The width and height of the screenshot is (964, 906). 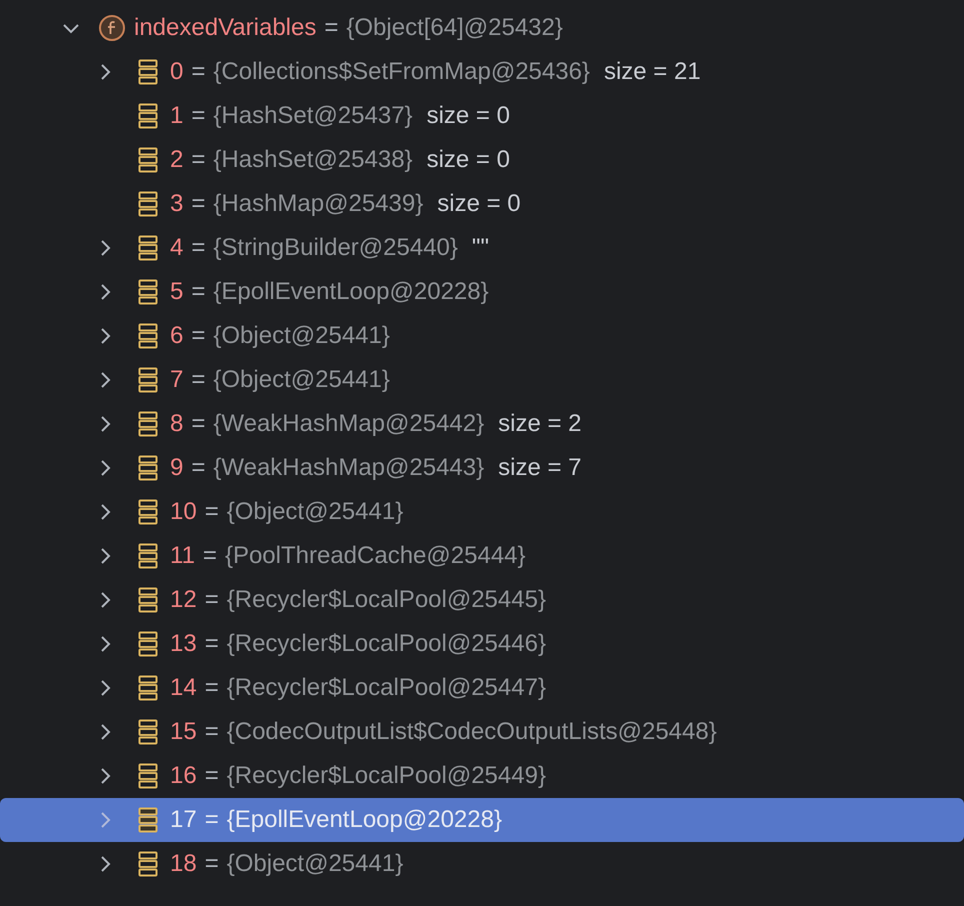 What do you see at coordinates (183, 732) in the screenshot?
I see `variable-name: 15` at bounding box center [183, 732].